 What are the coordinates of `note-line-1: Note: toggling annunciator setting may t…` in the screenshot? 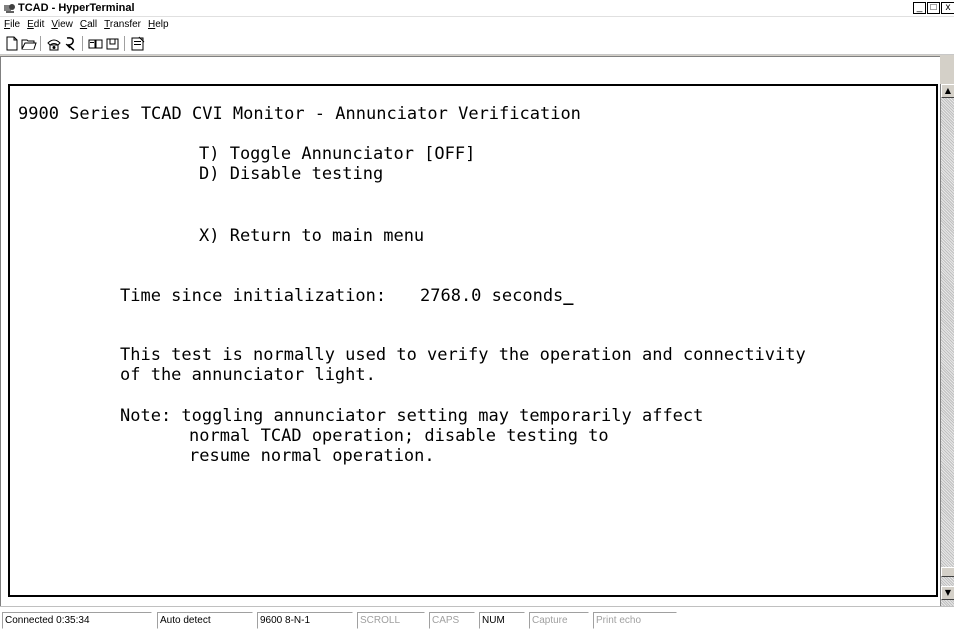 It's located at (412, 416).